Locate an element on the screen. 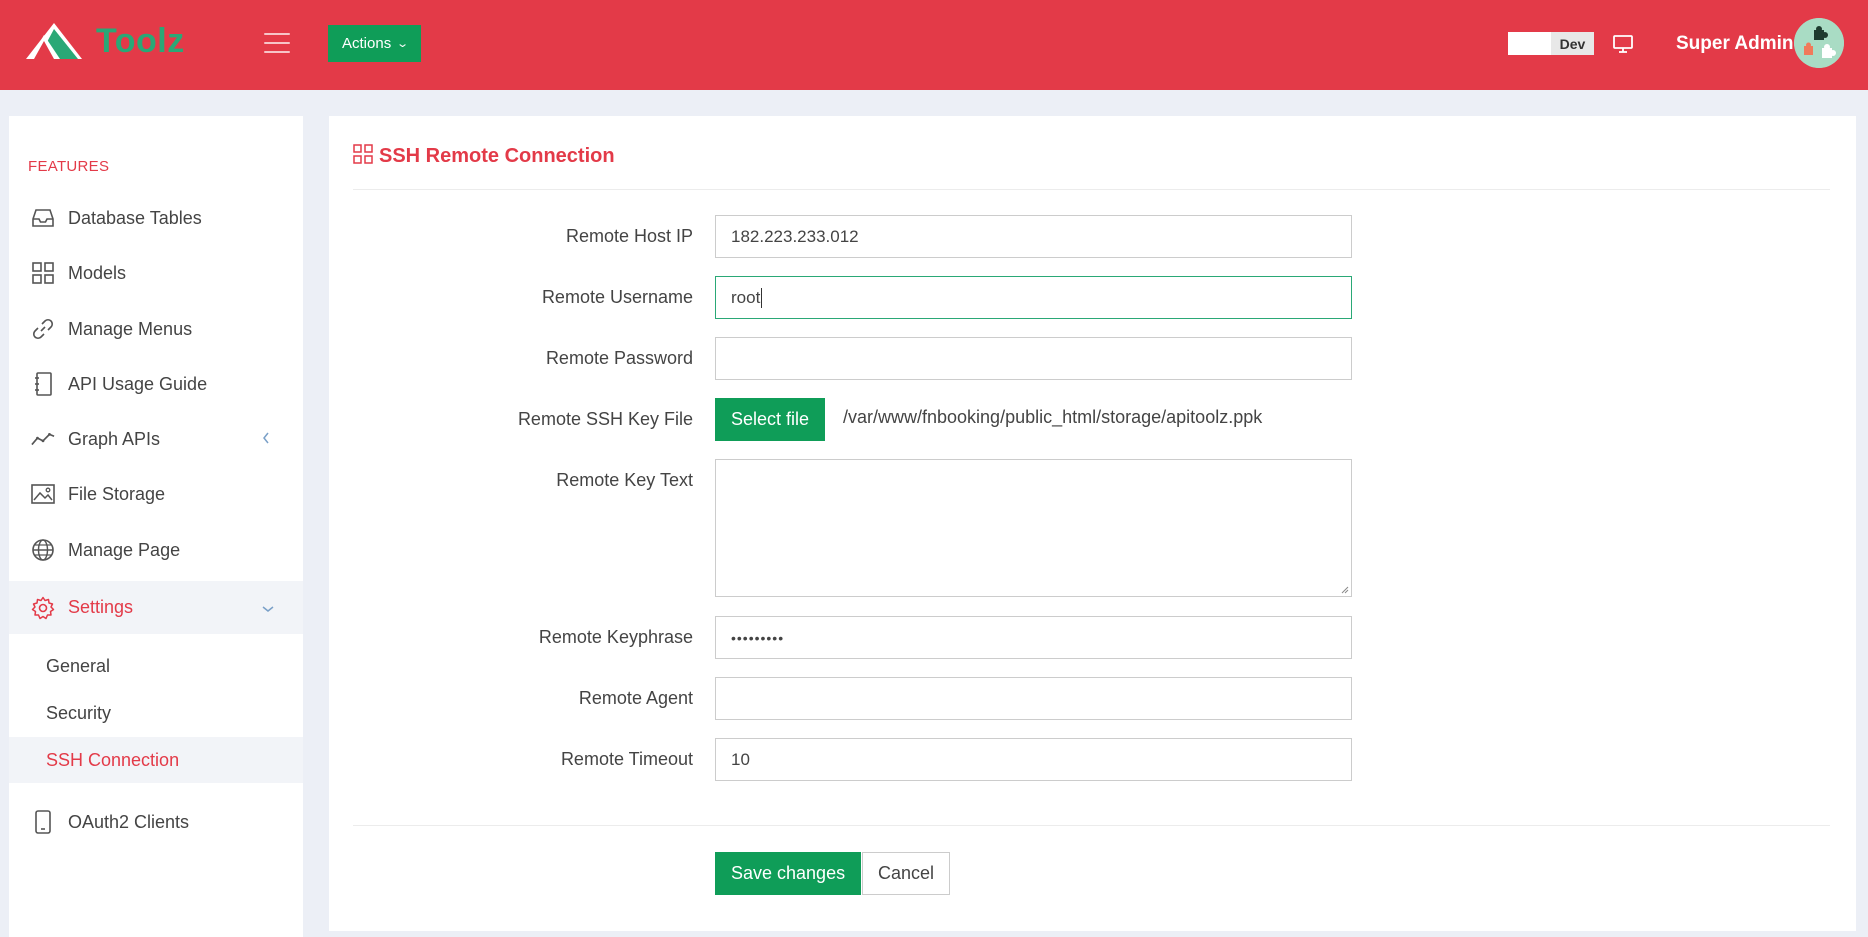 The image size is (1868, 937). keyphrase-input: ••••••••• is located at coordinates (1033, 637).